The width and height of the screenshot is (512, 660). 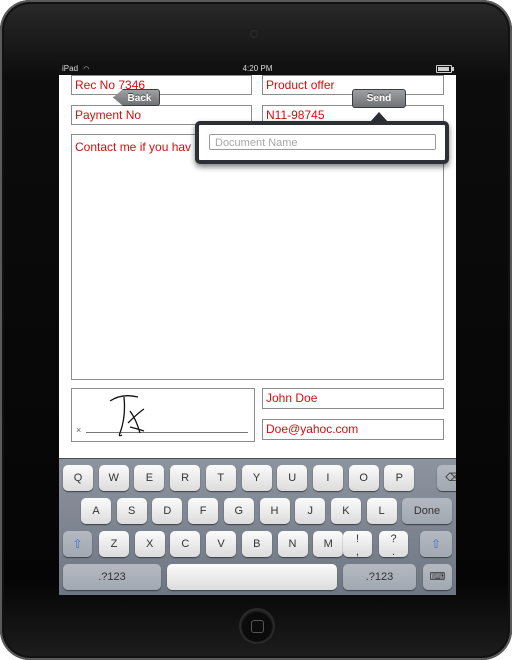 I want to click on document-name-popover: Document Name, so click(x=322, y=142).